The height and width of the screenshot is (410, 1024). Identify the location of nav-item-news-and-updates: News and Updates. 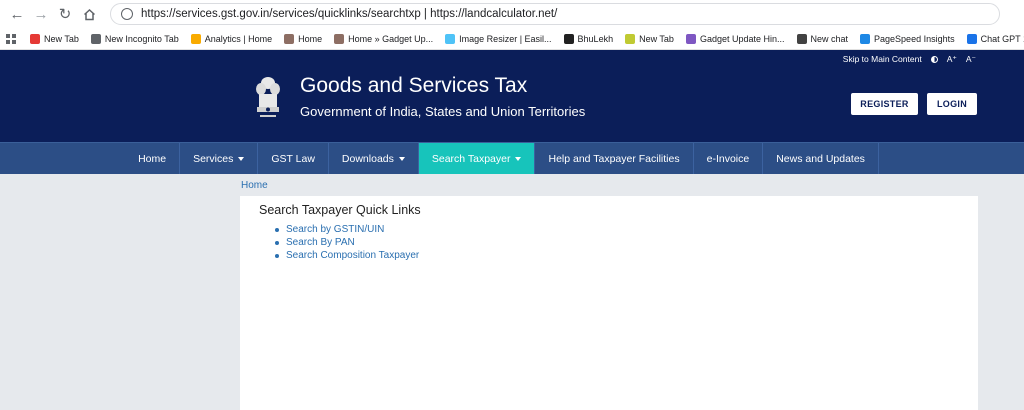
(821, 158).